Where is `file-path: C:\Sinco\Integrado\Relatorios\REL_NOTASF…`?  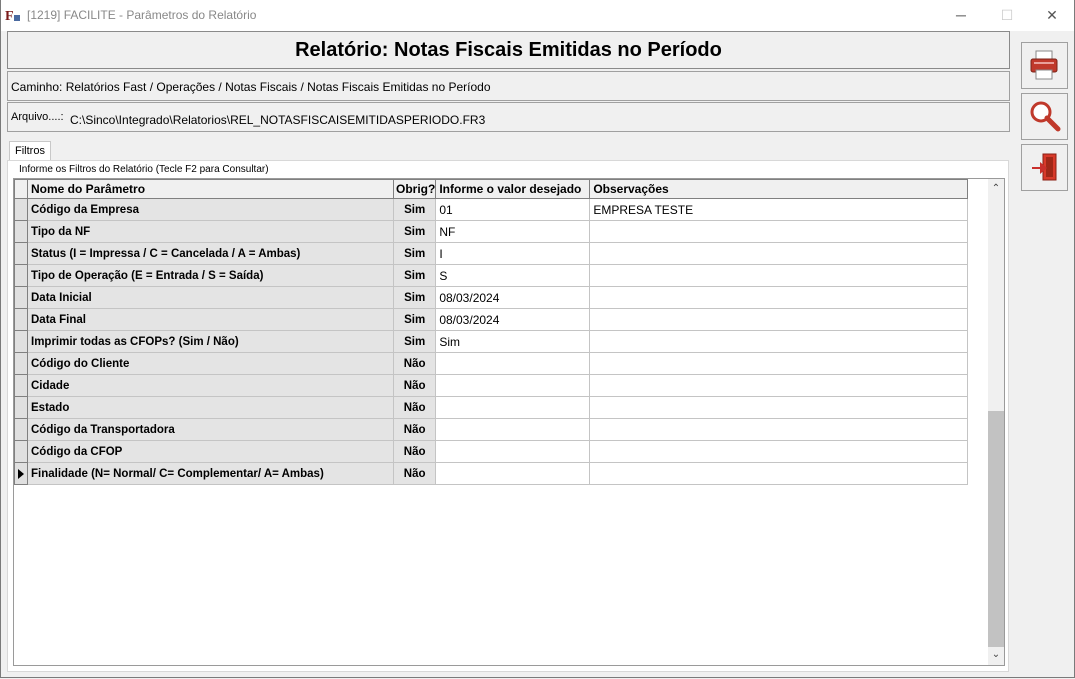
file-path: C:\Sinco\Integrado\Relatorios\REL_NOTASF… is located at coordinates (278, 120).